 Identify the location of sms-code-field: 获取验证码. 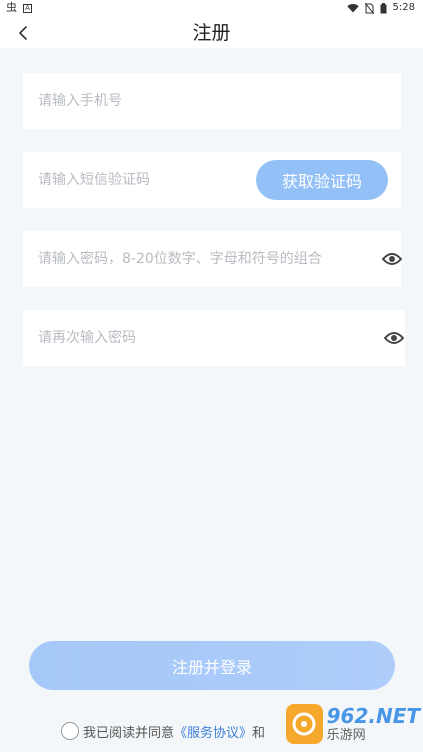
(212, 180).